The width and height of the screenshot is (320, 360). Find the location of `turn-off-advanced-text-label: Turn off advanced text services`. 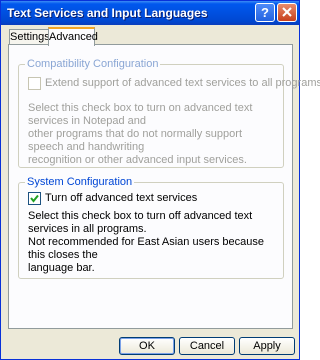

turn-off-advanced-text-label: Turn off advanced text services is located at coordinates (121, 198).